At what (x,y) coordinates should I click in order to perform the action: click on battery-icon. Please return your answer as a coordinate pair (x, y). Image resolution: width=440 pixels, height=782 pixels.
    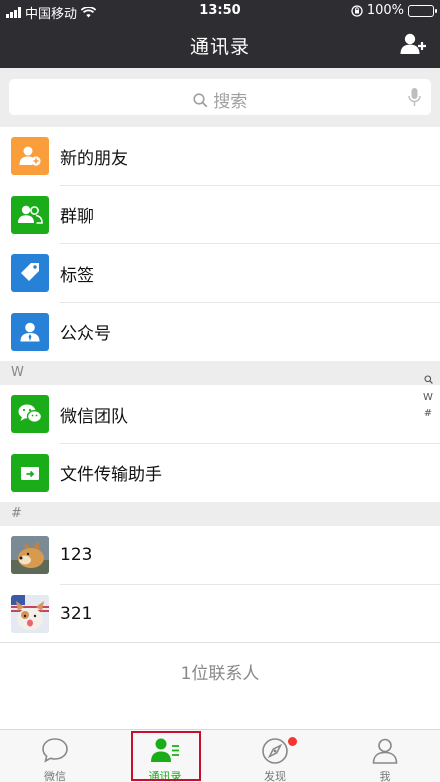
    Looking at the image, I should click on (422, 10).